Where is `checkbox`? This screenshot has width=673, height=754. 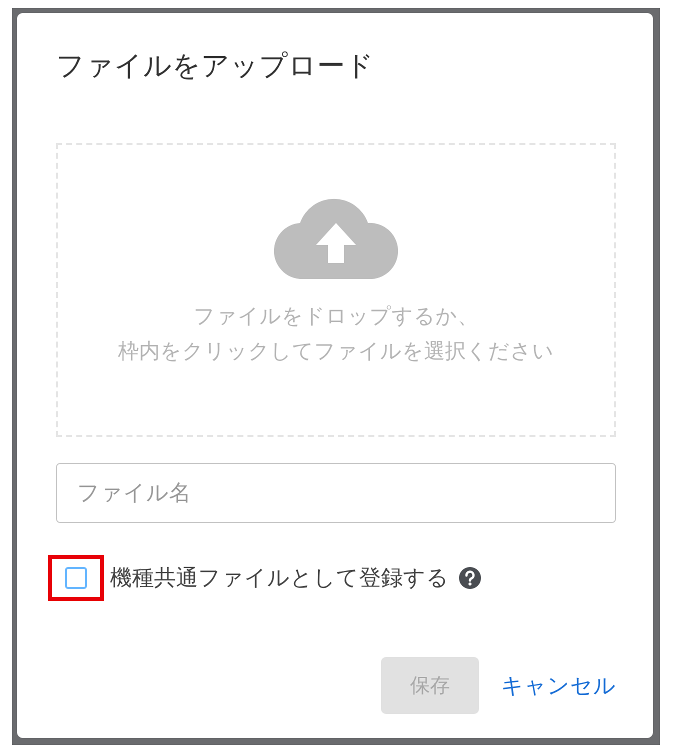 checkbox is located at coordinates (76, 578).